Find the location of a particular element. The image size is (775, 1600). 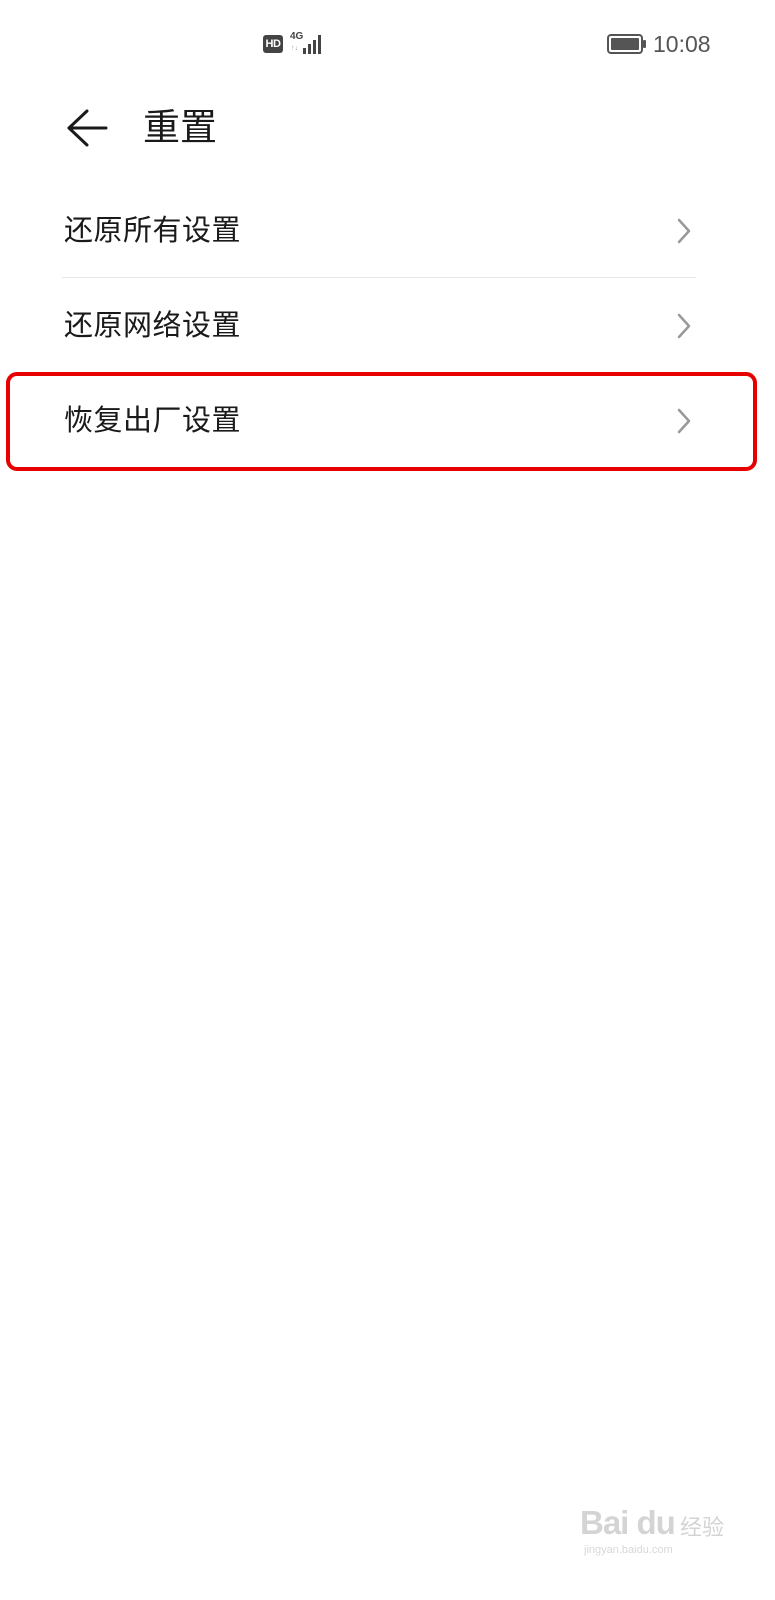

watermark-jingyan: 经验 is located at coordinates (702, 1528).